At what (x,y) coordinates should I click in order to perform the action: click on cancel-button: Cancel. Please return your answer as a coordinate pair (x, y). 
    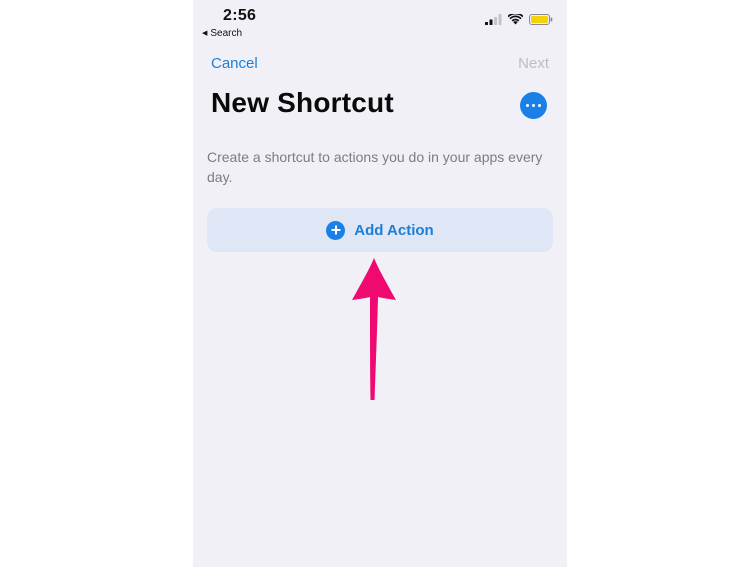
    Looking at the image, I should click on (234, 63).